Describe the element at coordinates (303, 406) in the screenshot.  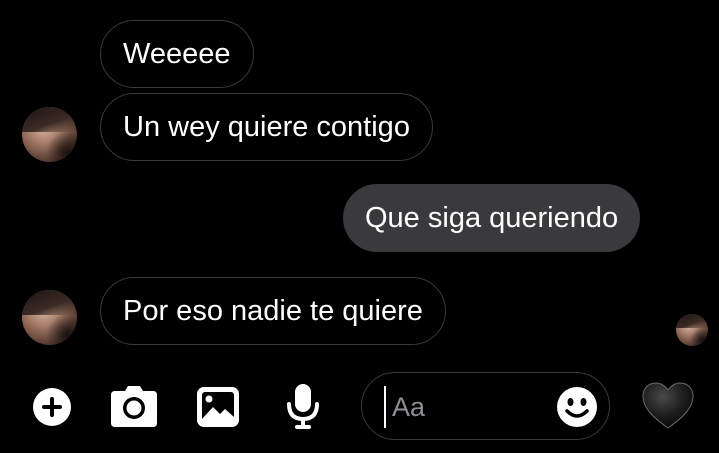
I see `microphone-icon` at that location.